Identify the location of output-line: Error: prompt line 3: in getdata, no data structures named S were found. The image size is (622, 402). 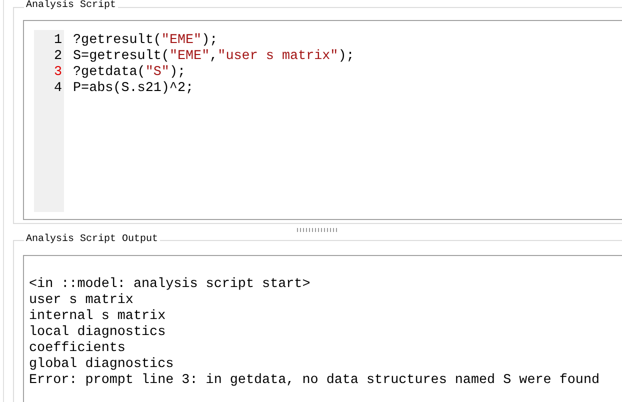
(315, 381).